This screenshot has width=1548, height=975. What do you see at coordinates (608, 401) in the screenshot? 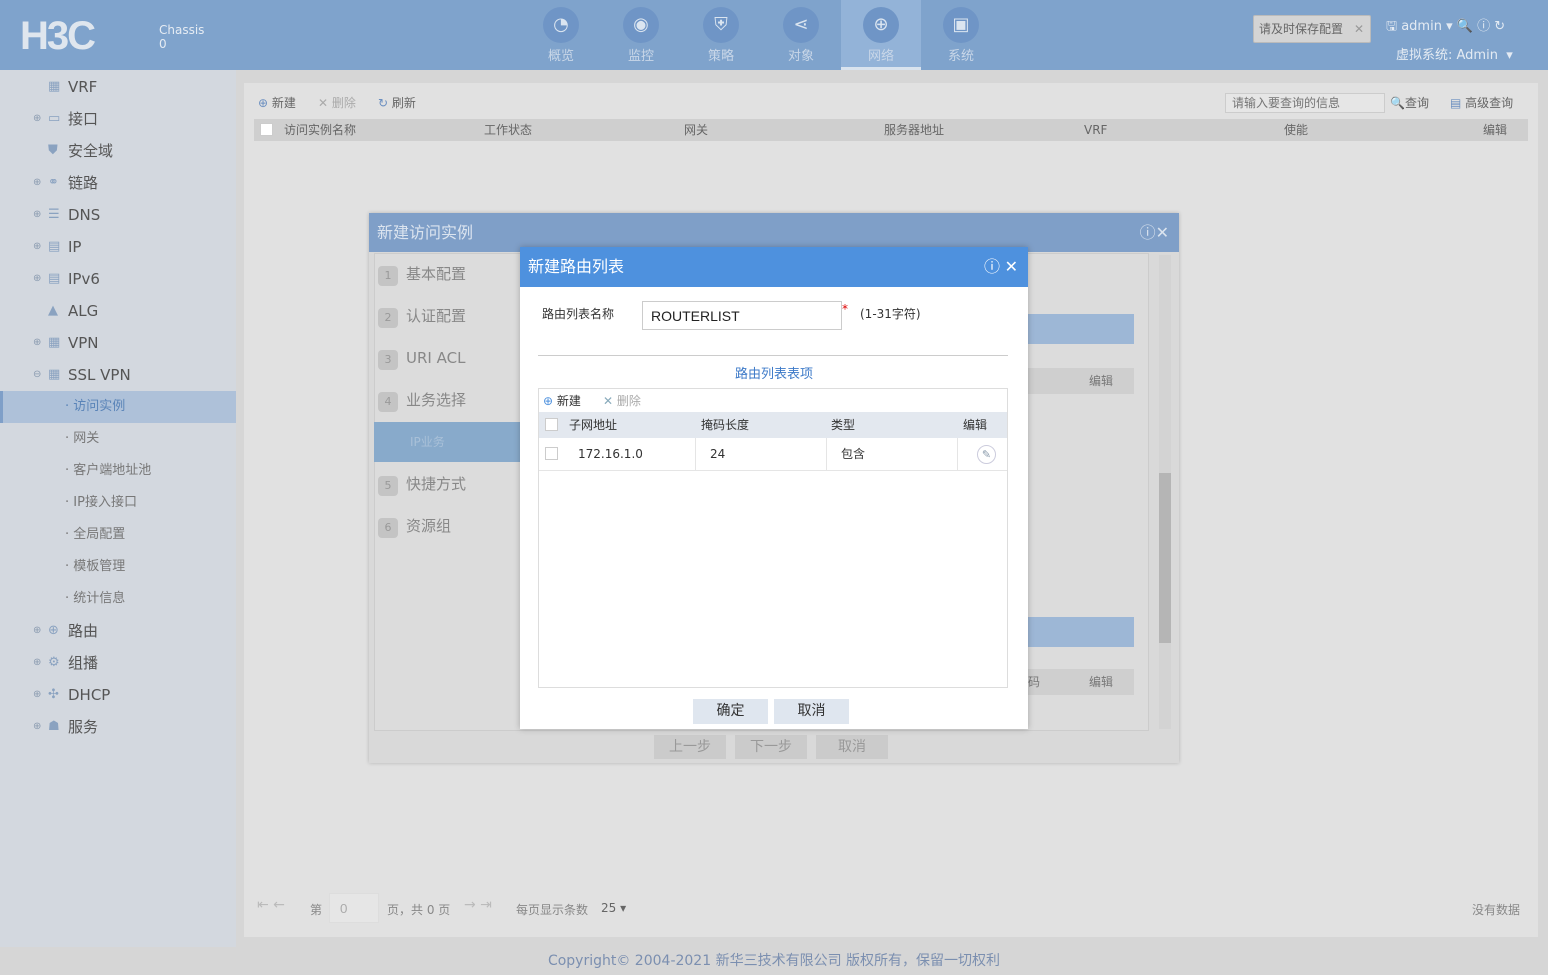
I see `delete-icon: ✕` at bounding box center [608, 401].